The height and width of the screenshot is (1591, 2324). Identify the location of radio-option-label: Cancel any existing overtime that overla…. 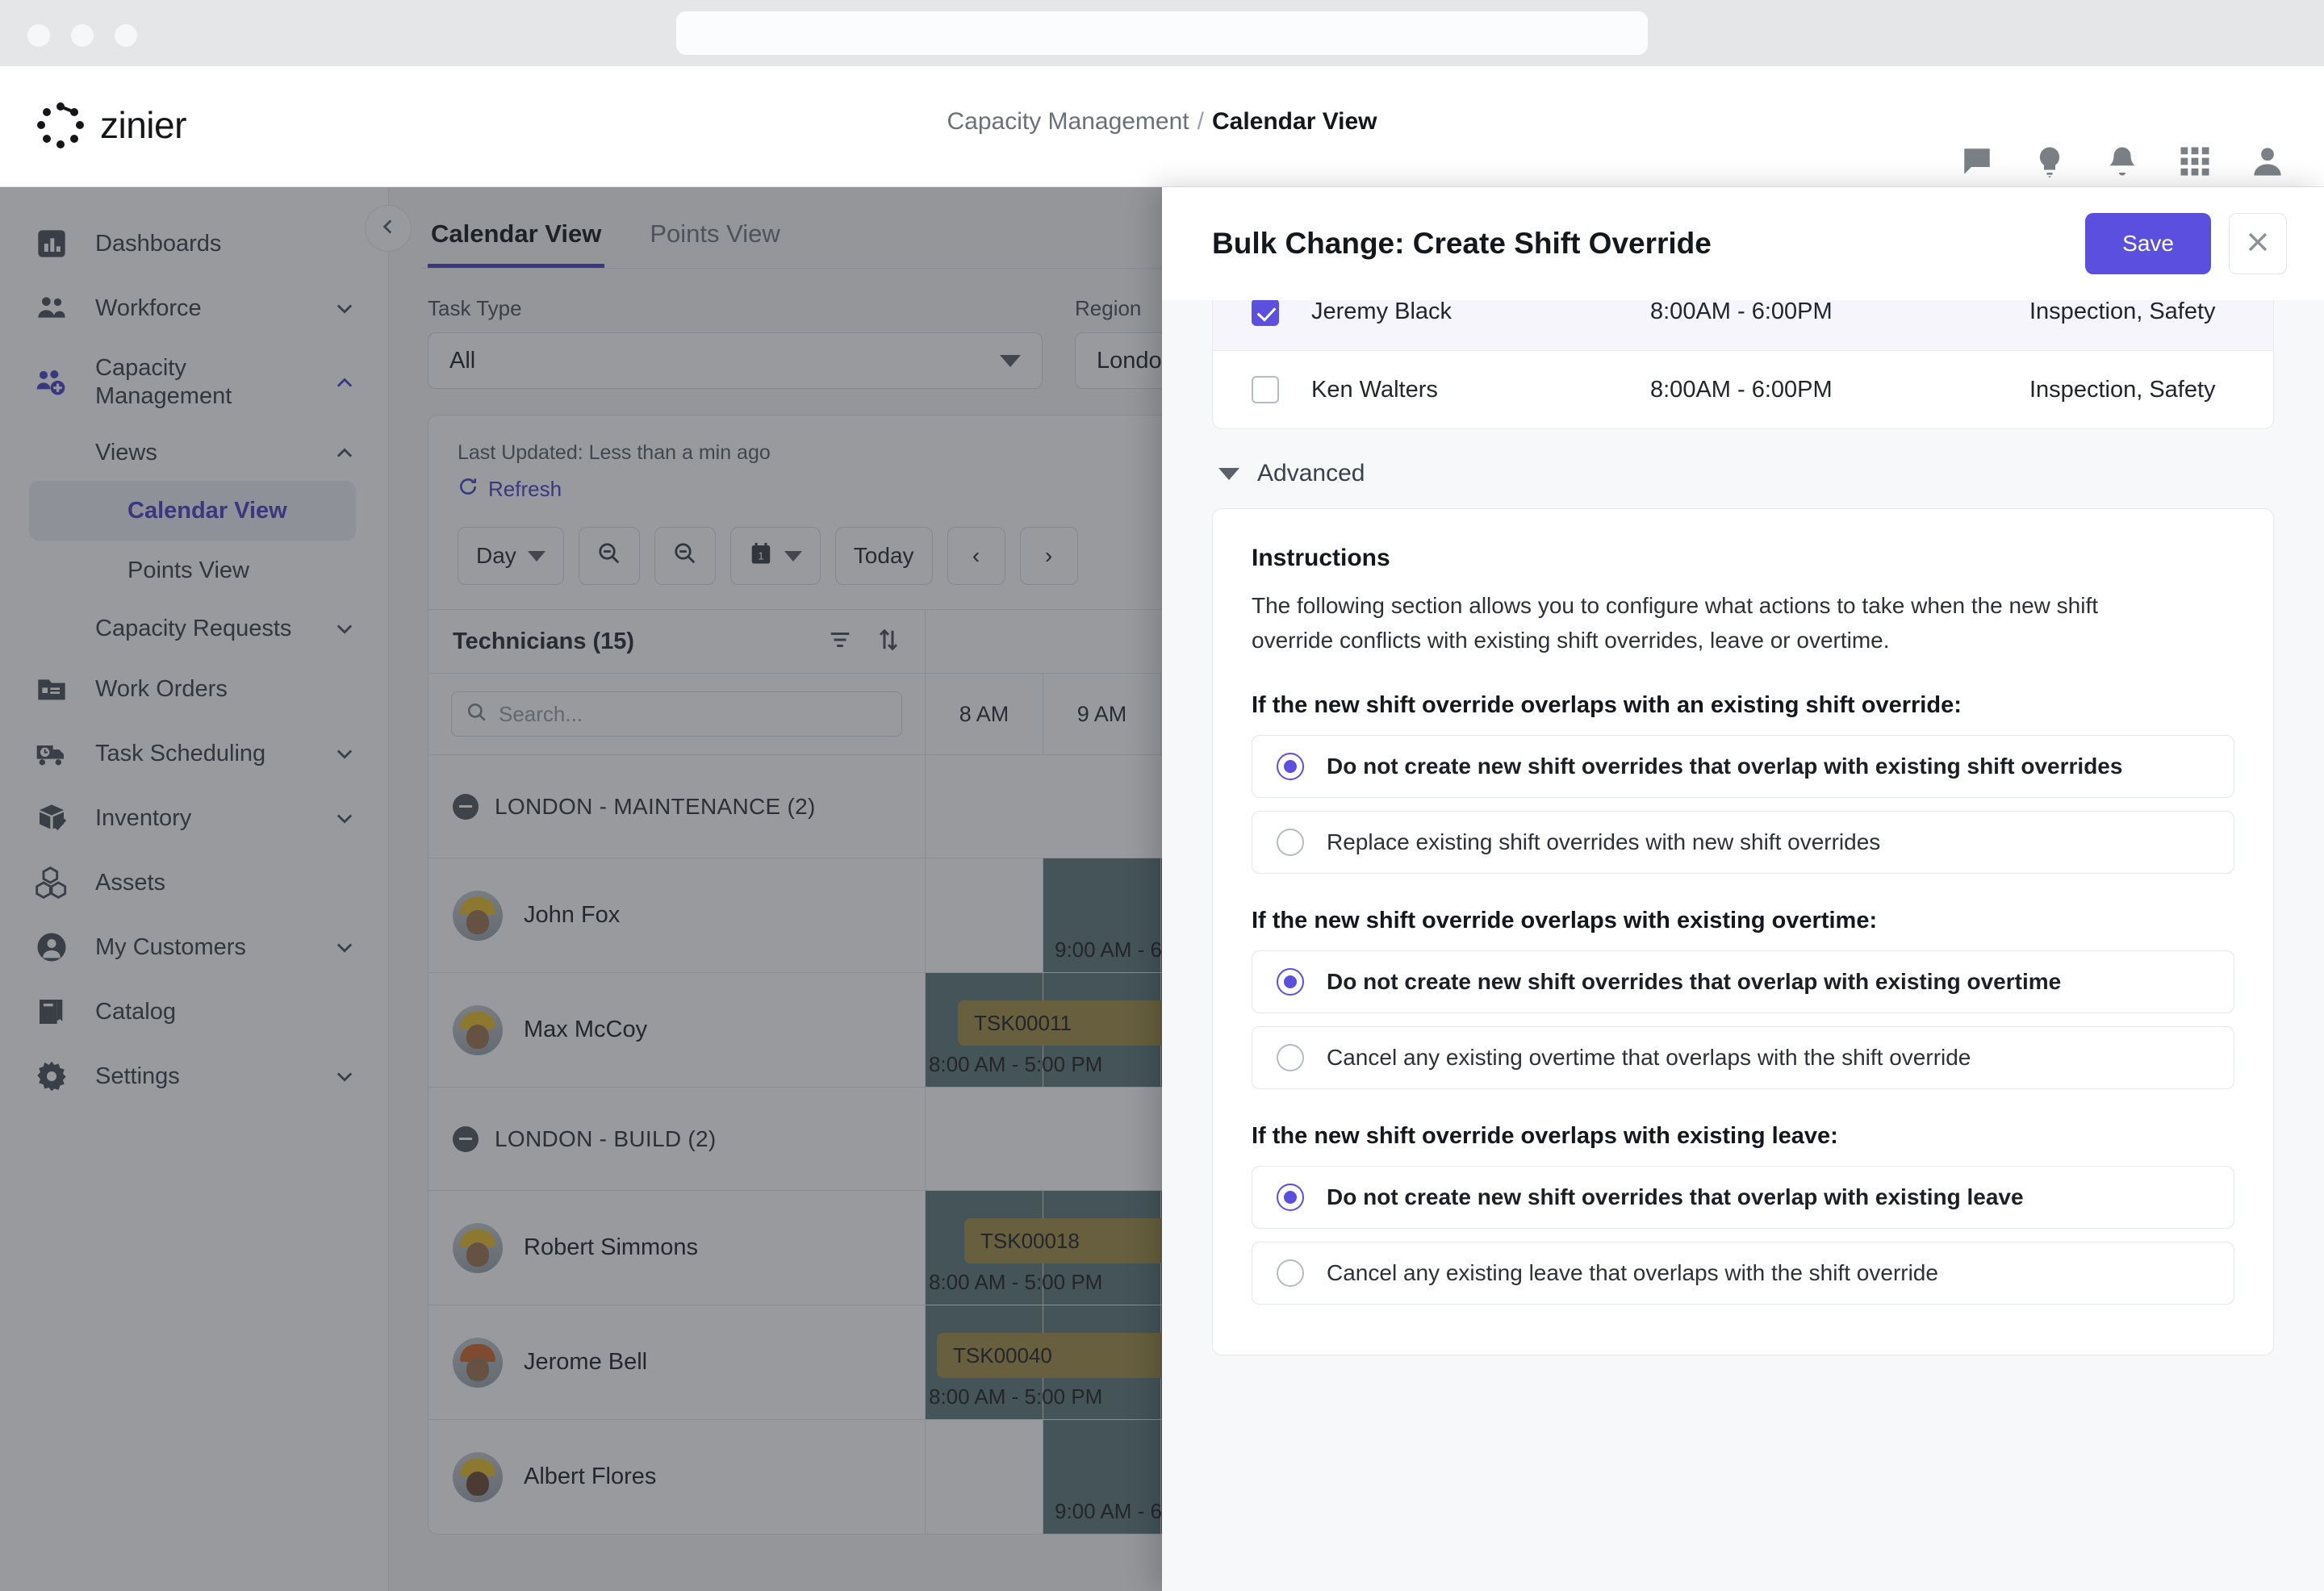
(1649, 1057).